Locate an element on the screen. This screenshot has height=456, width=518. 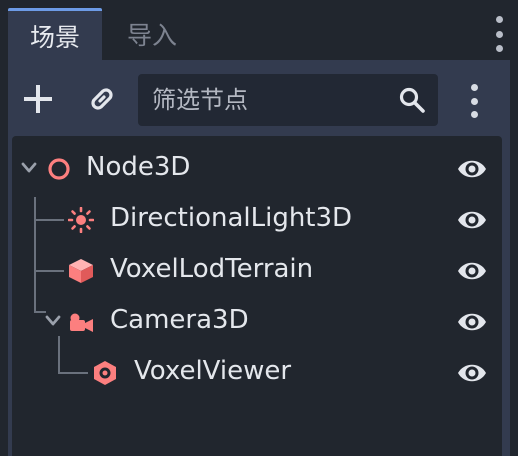
dock-options-icon is located at coordinates (499, 34).